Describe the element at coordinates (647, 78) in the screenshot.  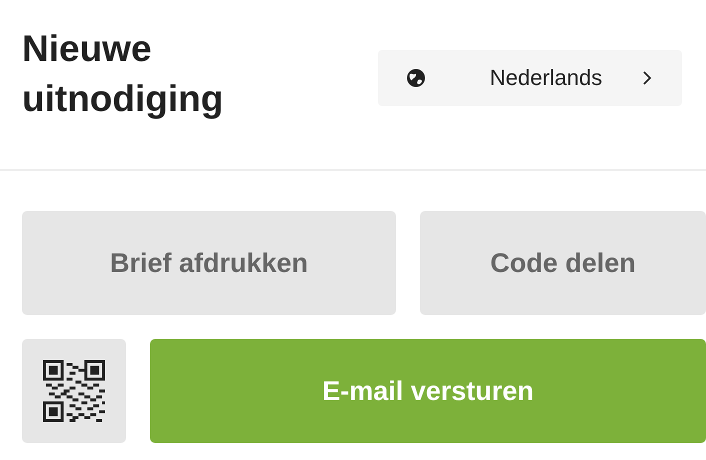
I see `chevron-right-icon` at that location.